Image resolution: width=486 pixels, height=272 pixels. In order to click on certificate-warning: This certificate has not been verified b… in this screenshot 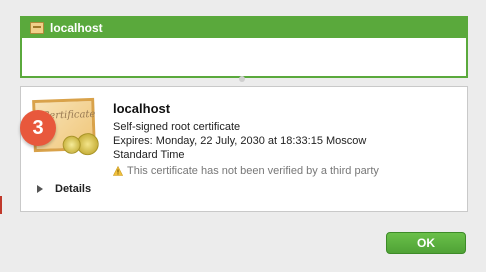, I will do `click(288, 171)`.